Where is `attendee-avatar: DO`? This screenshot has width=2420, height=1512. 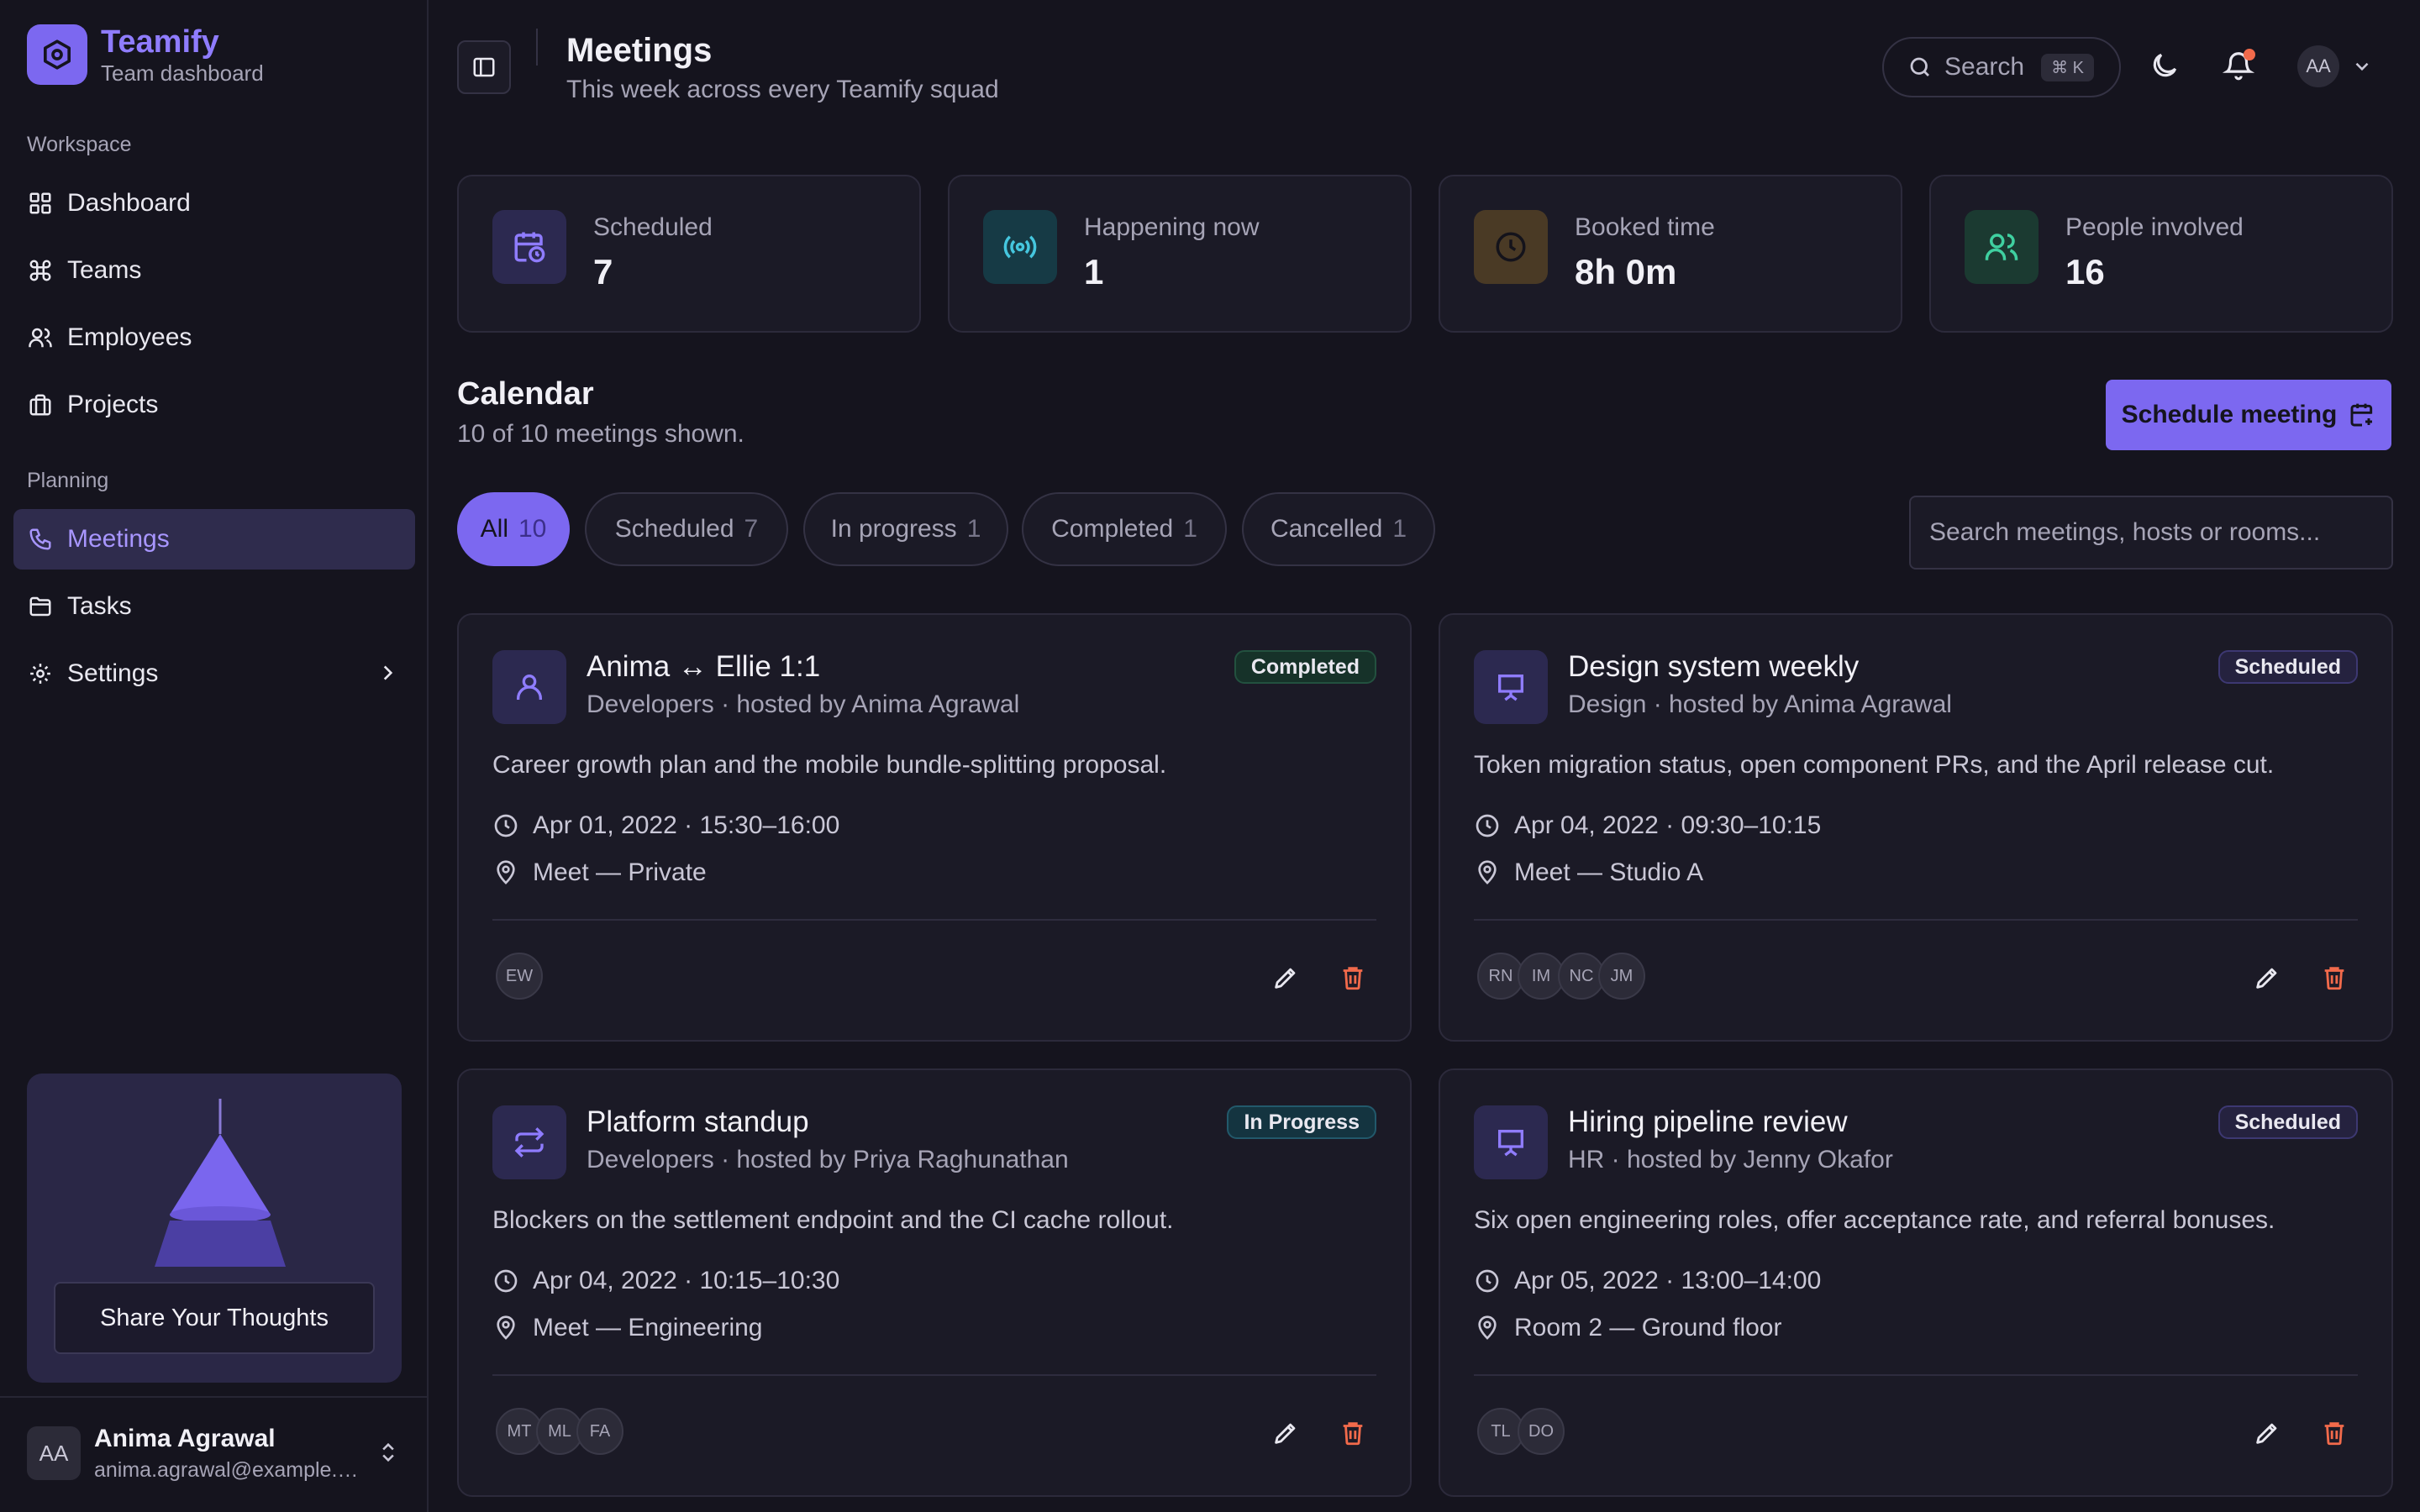 attendee-avatar: DO is located at coordinates (1541, 1431).